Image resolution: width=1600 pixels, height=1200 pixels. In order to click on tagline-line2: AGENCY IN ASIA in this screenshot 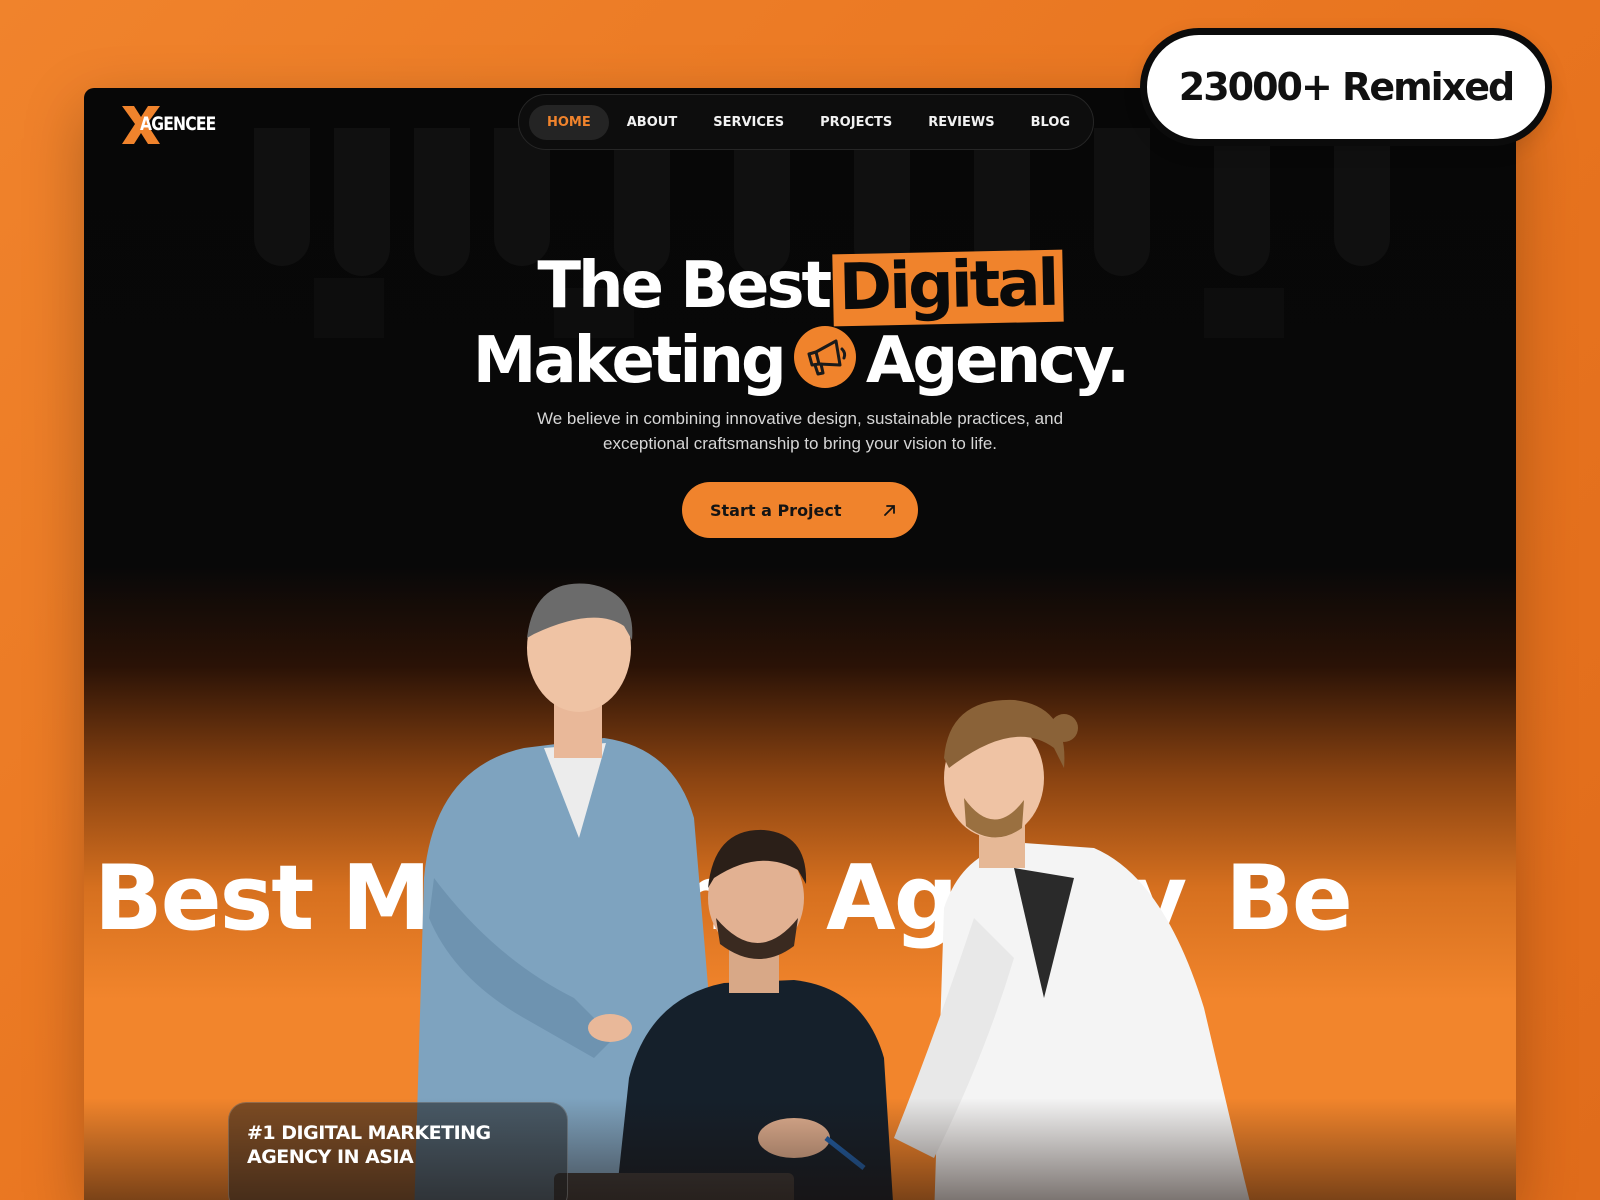, I will do `click(330, 1157)`.